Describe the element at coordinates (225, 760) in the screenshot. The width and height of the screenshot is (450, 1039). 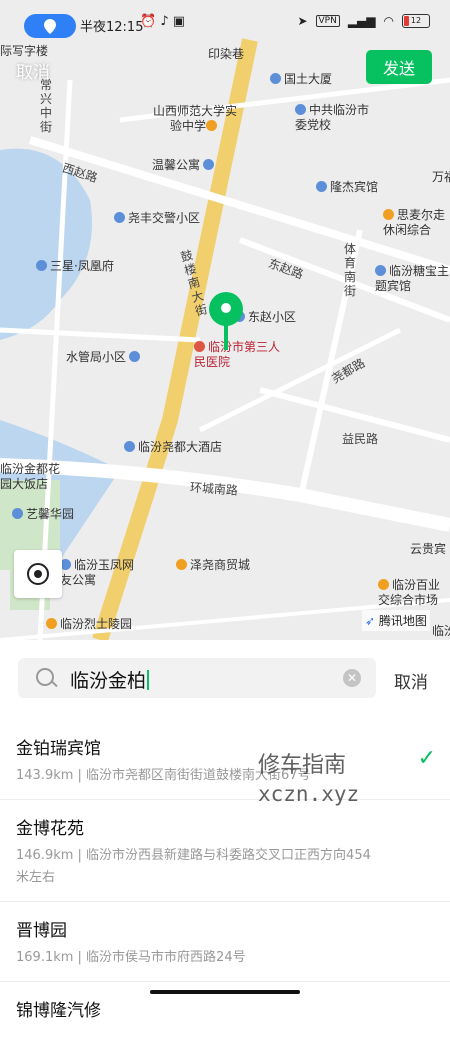
I see `result-item: 金铂瑞宾馆 143.9km | 临汾市尧都区南街街道鼓楼南大街67号 ✓` at that location.